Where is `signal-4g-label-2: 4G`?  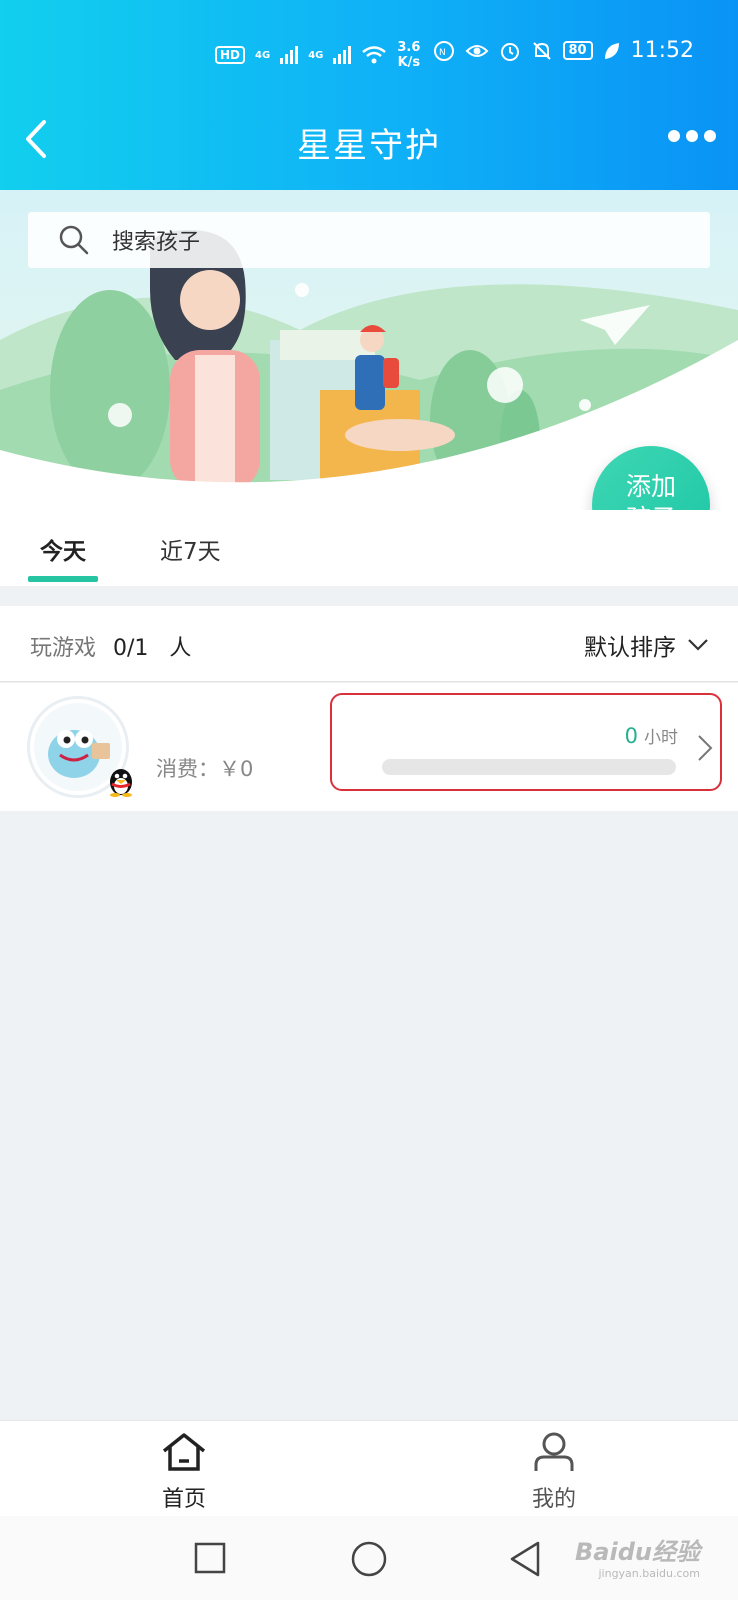 signal-4g-label-2: 4G is located at coordinates (316, 55).